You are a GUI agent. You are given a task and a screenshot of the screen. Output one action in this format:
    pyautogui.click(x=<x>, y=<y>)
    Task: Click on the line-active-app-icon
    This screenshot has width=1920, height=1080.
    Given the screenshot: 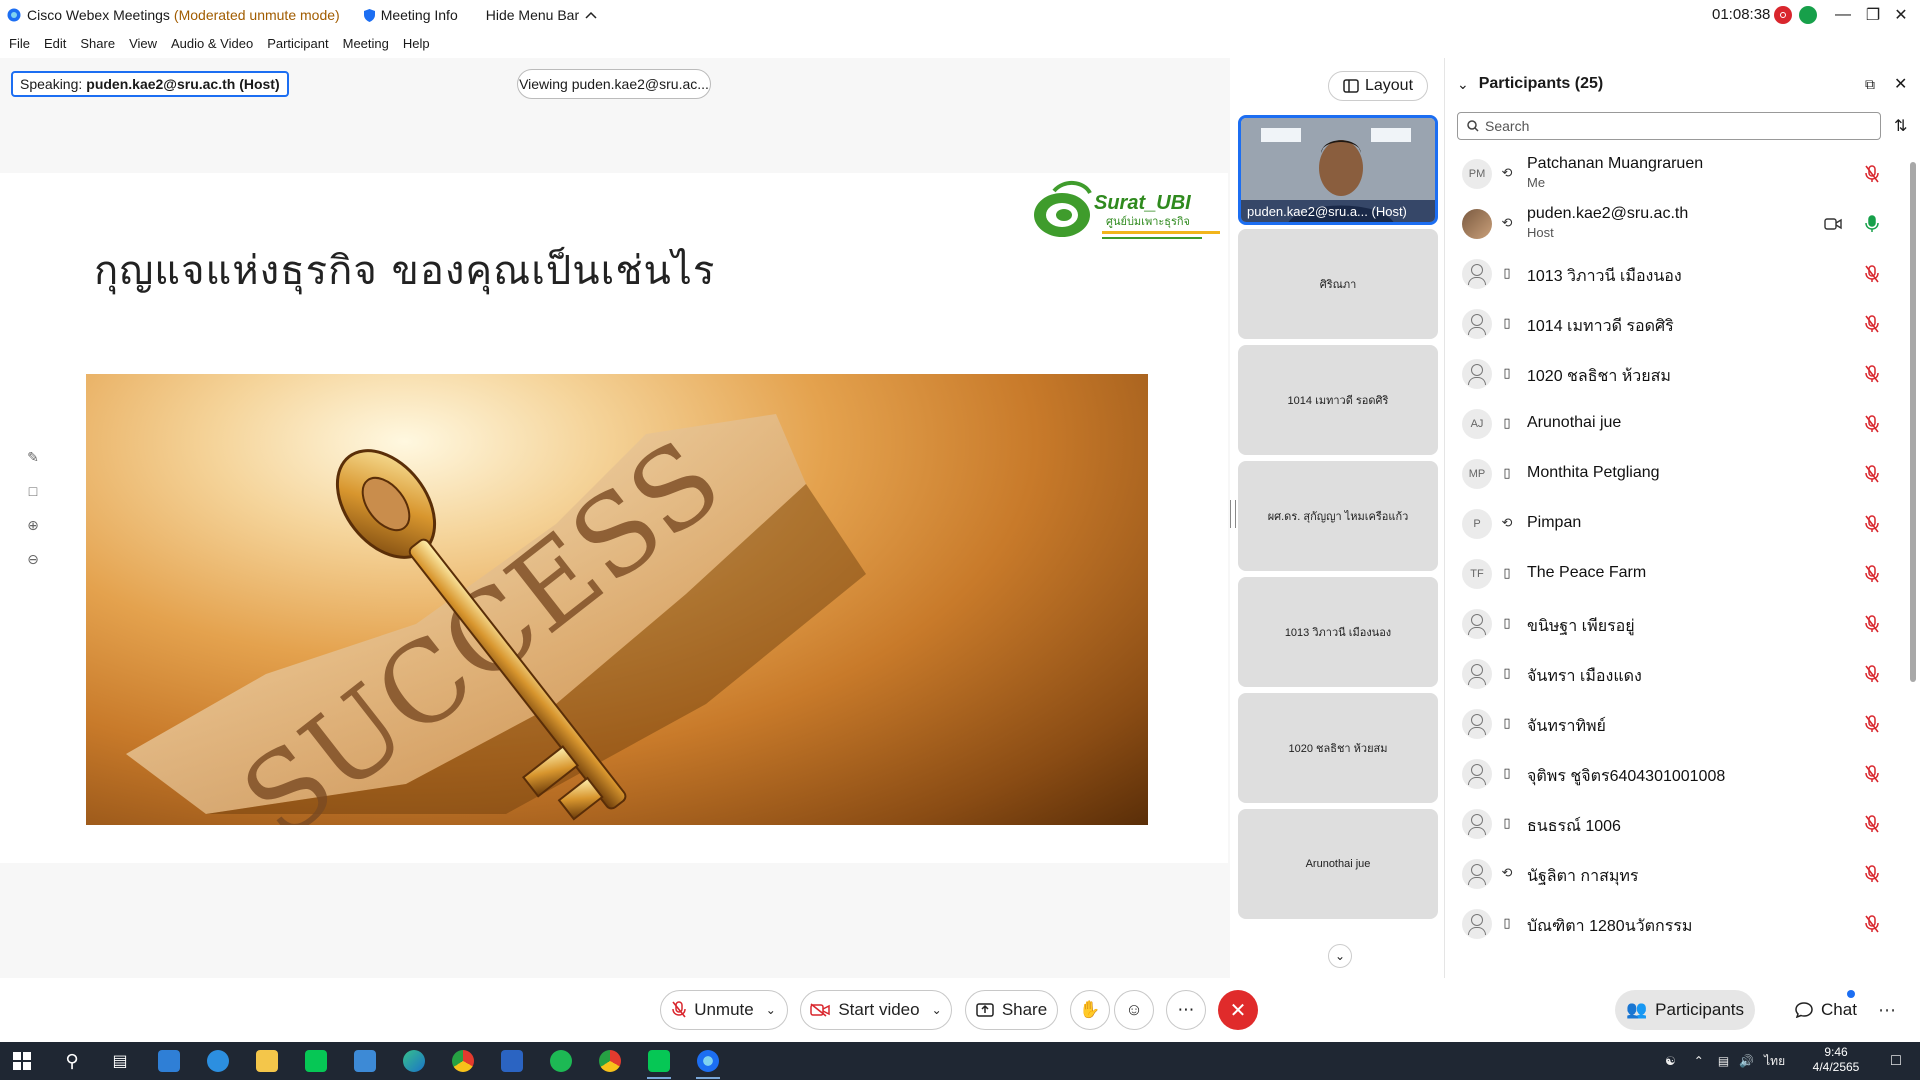 What is the action you would take?
    pyautogui.click(x=659, y=1062)
    